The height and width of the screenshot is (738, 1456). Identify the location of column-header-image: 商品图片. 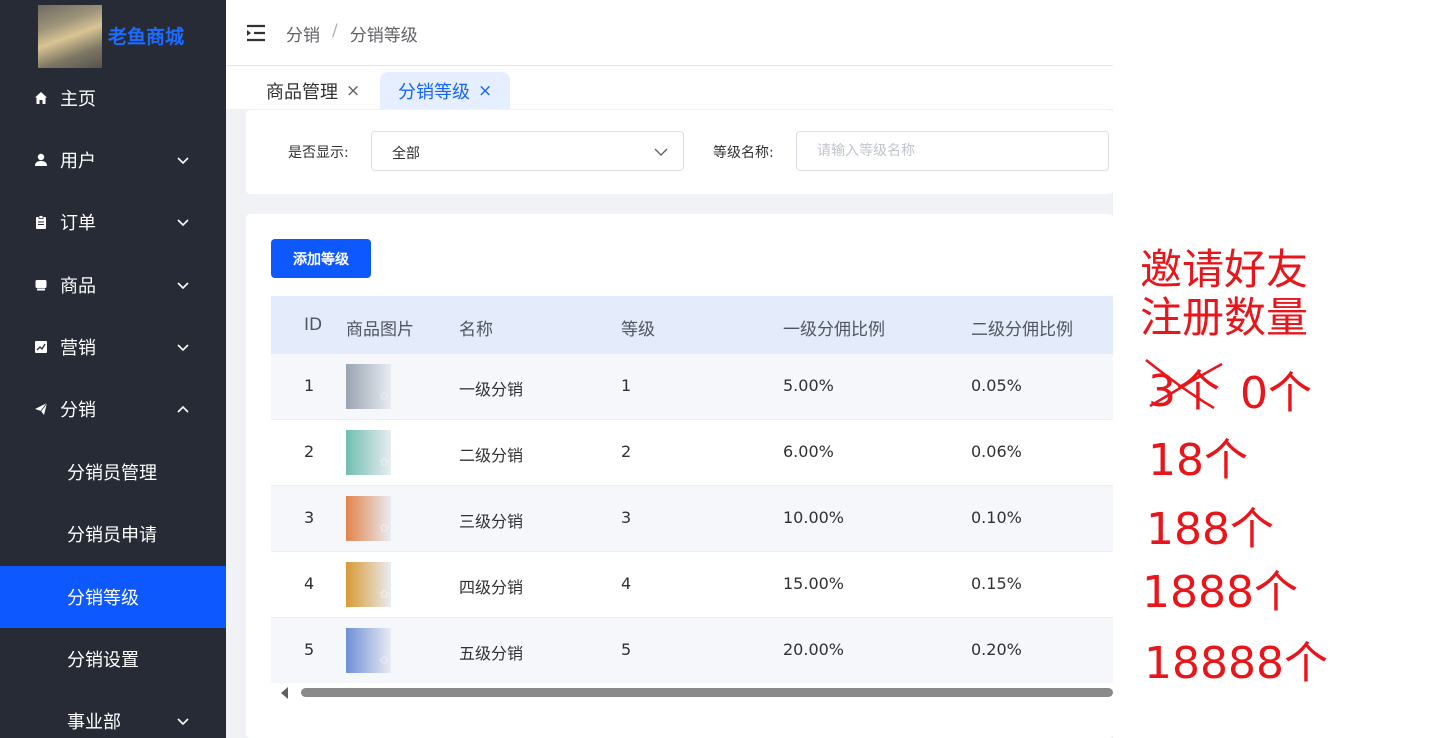
(380, 330).